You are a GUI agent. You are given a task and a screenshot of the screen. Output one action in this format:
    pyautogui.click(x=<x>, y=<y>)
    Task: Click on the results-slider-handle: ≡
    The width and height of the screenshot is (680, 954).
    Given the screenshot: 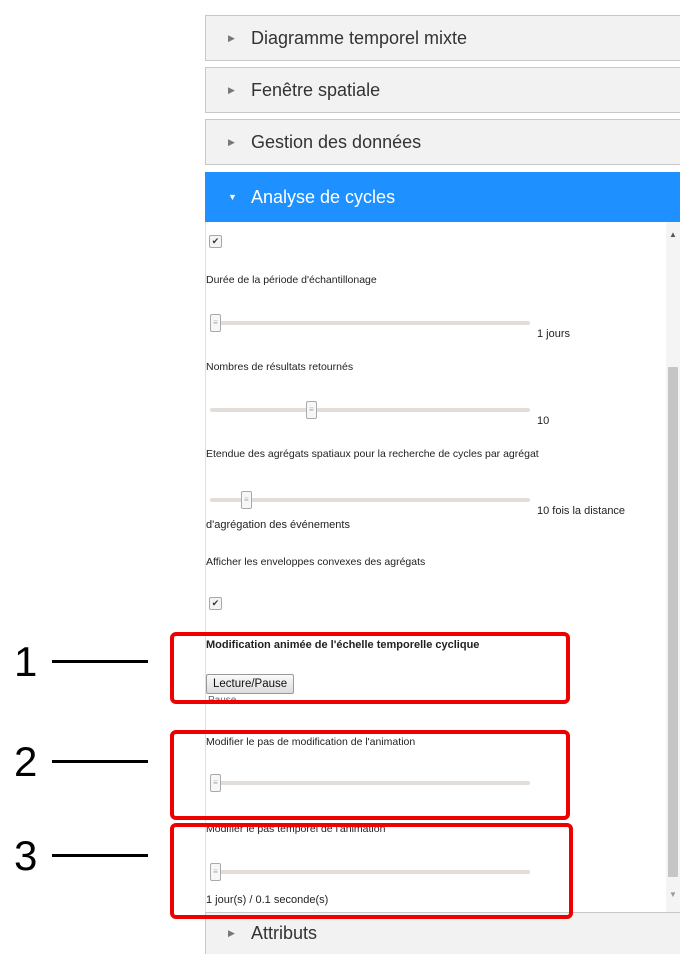 What is the action you would take?
    pyautogui.click(x=311, y=410)
    